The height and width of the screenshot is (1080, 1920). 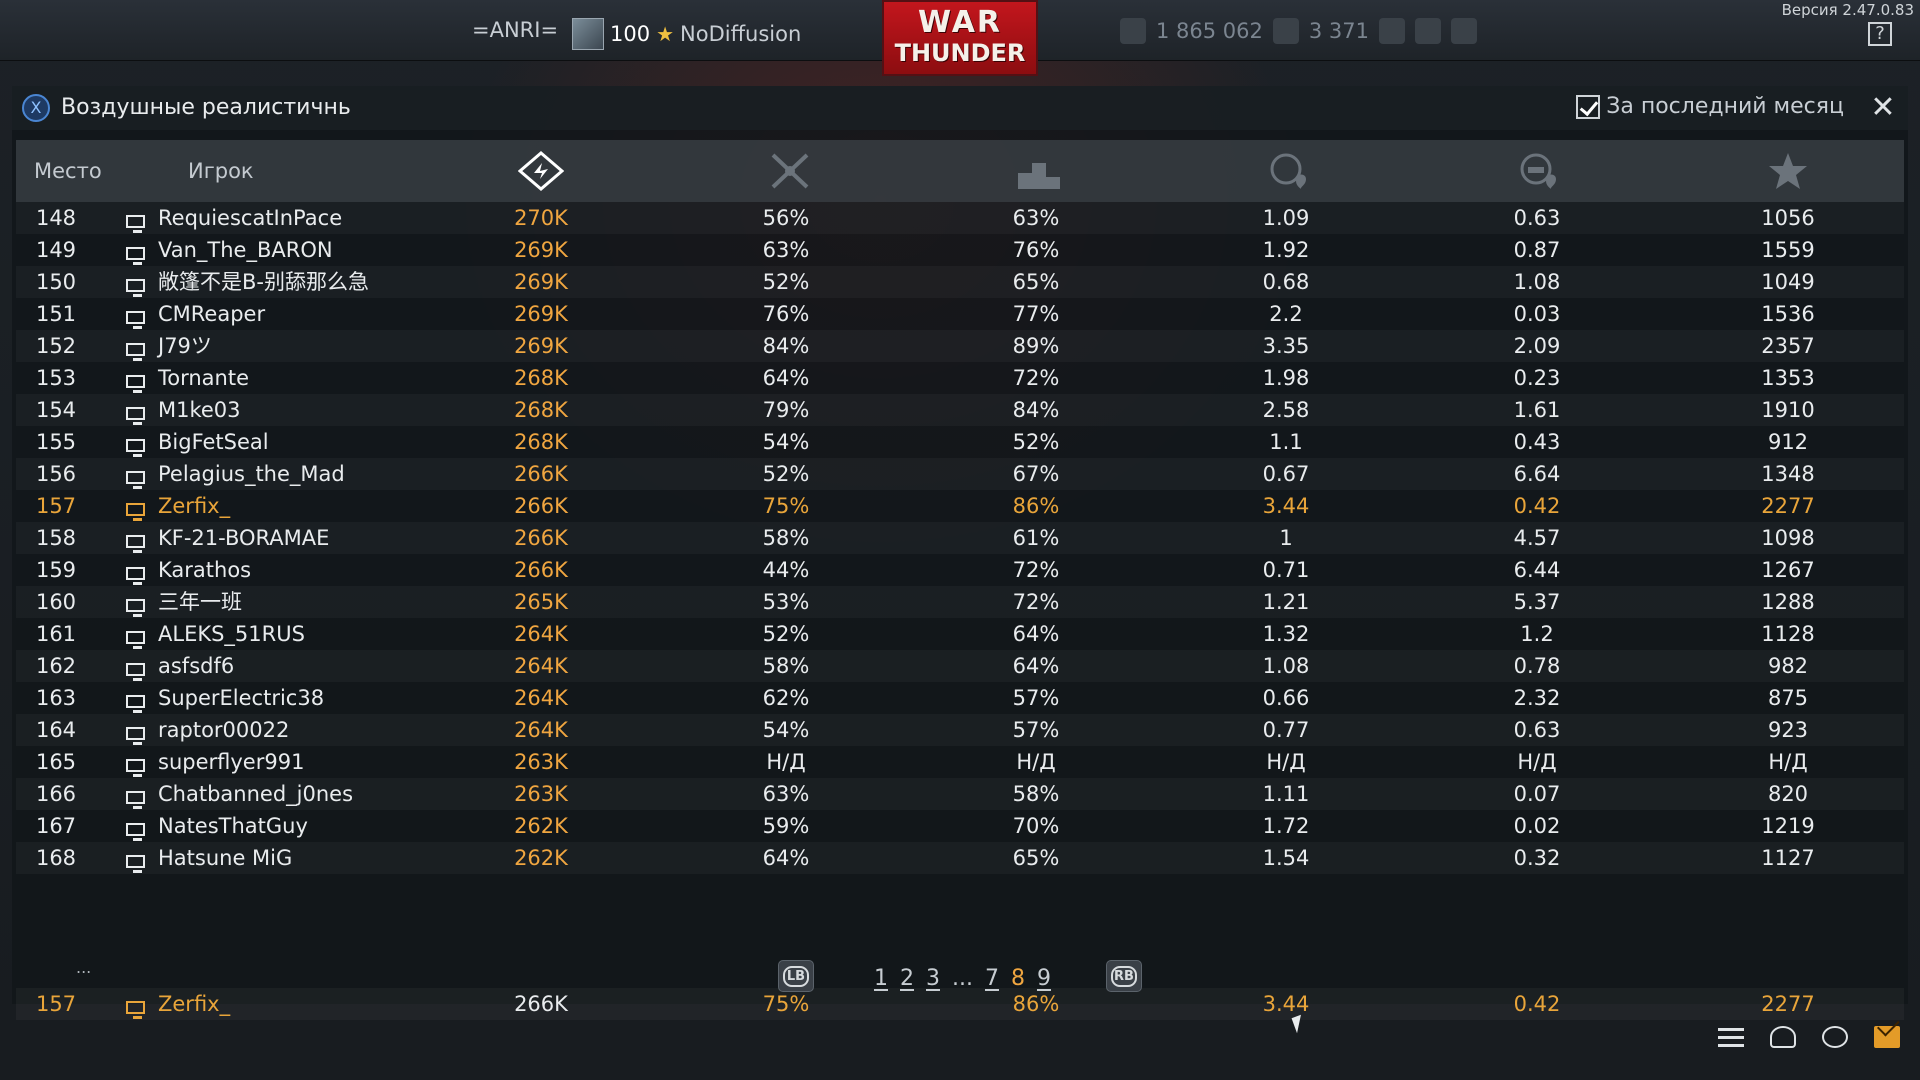 What do you see at coordinates (1036, 570) in the screenshot?
I see `top-rate-cell: 72%` at bounding box center [1036, 570].